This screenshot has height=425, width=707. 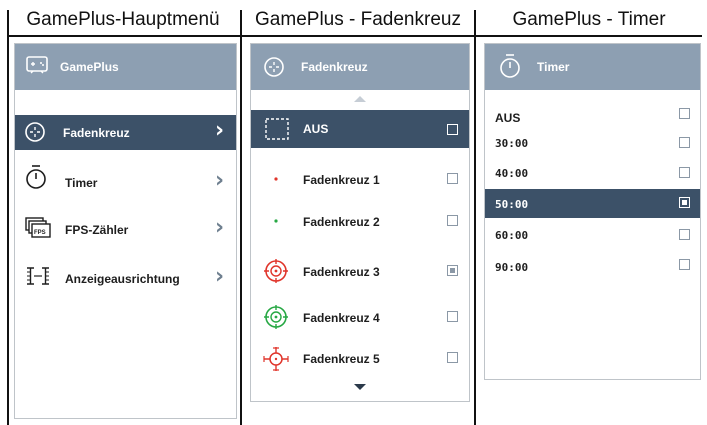 I want to click on crosshair-header-title: Fadenkreuz, so click(x=334, y=67).